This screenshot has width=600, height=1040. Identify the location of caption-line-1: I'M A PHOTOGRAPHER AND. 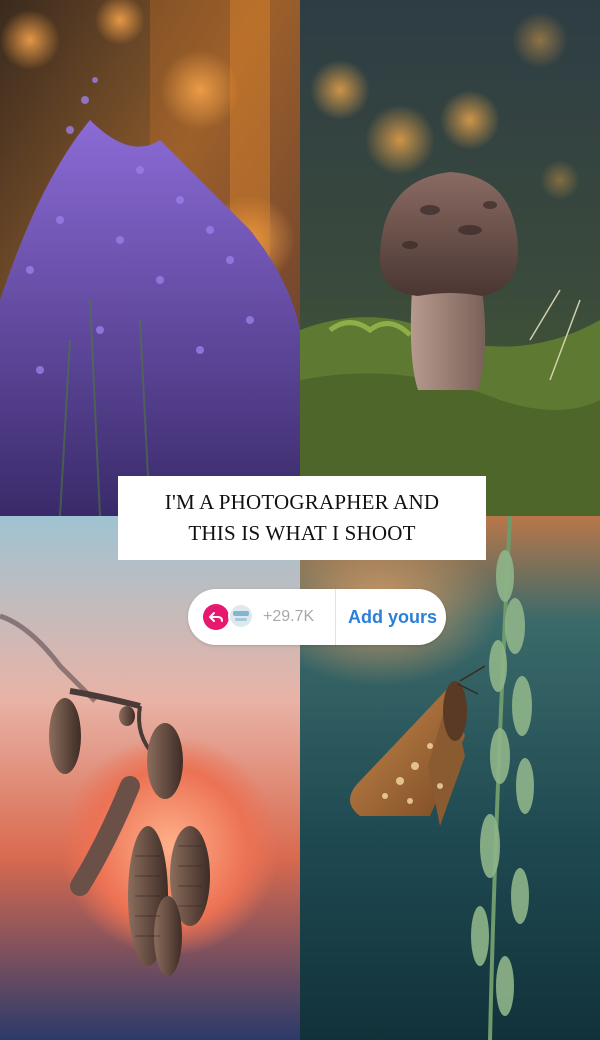
(302, 502).